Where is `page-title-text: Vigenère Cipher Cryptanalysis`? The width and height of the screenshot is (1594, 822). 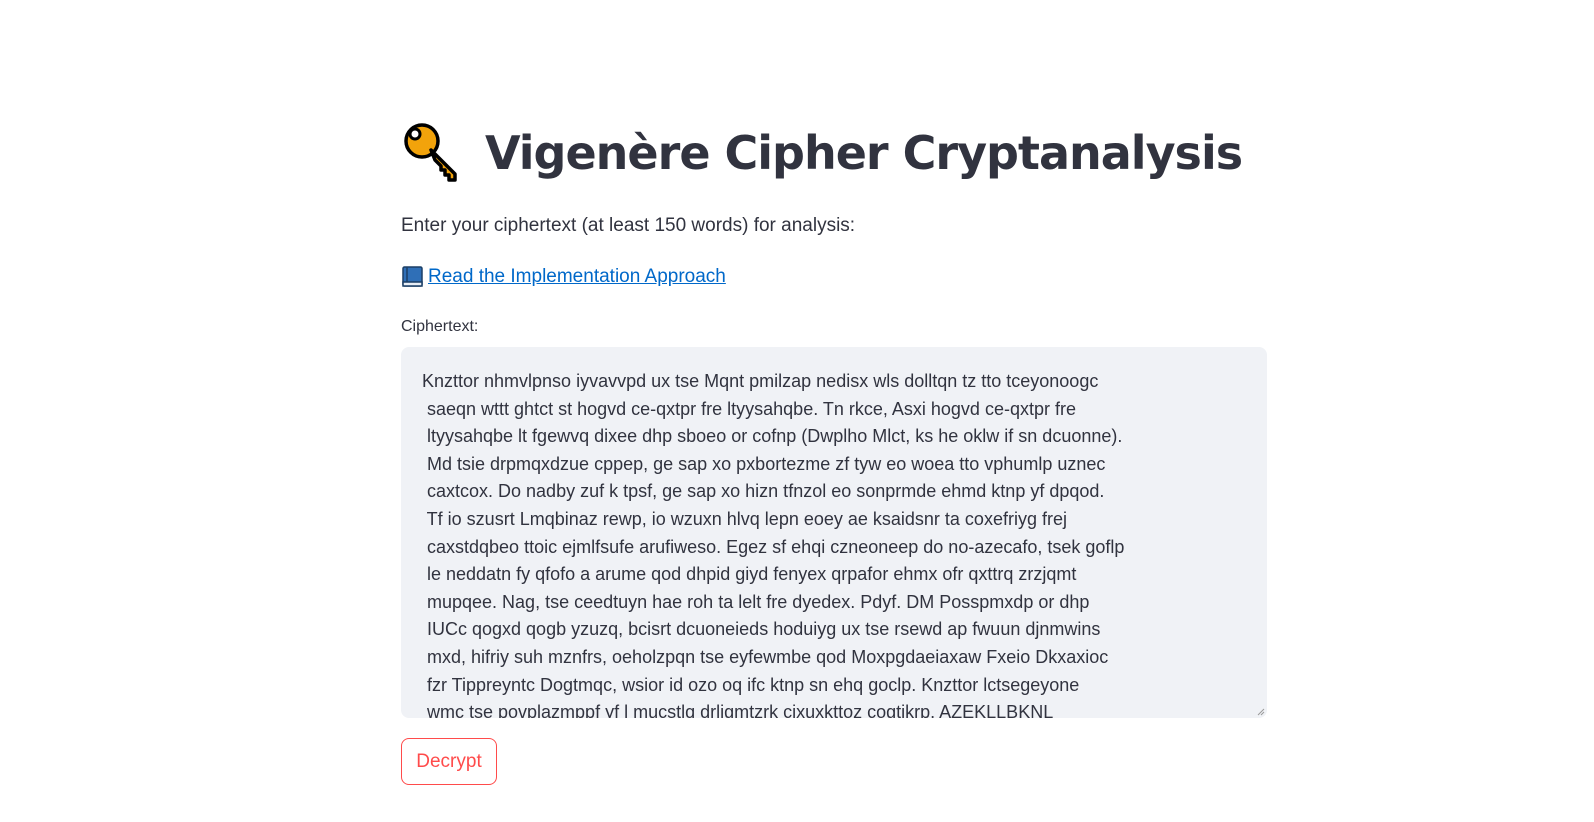
page-title-text: Vigenère Cipher Cryptanalysis is located at coordinates (864, 153).